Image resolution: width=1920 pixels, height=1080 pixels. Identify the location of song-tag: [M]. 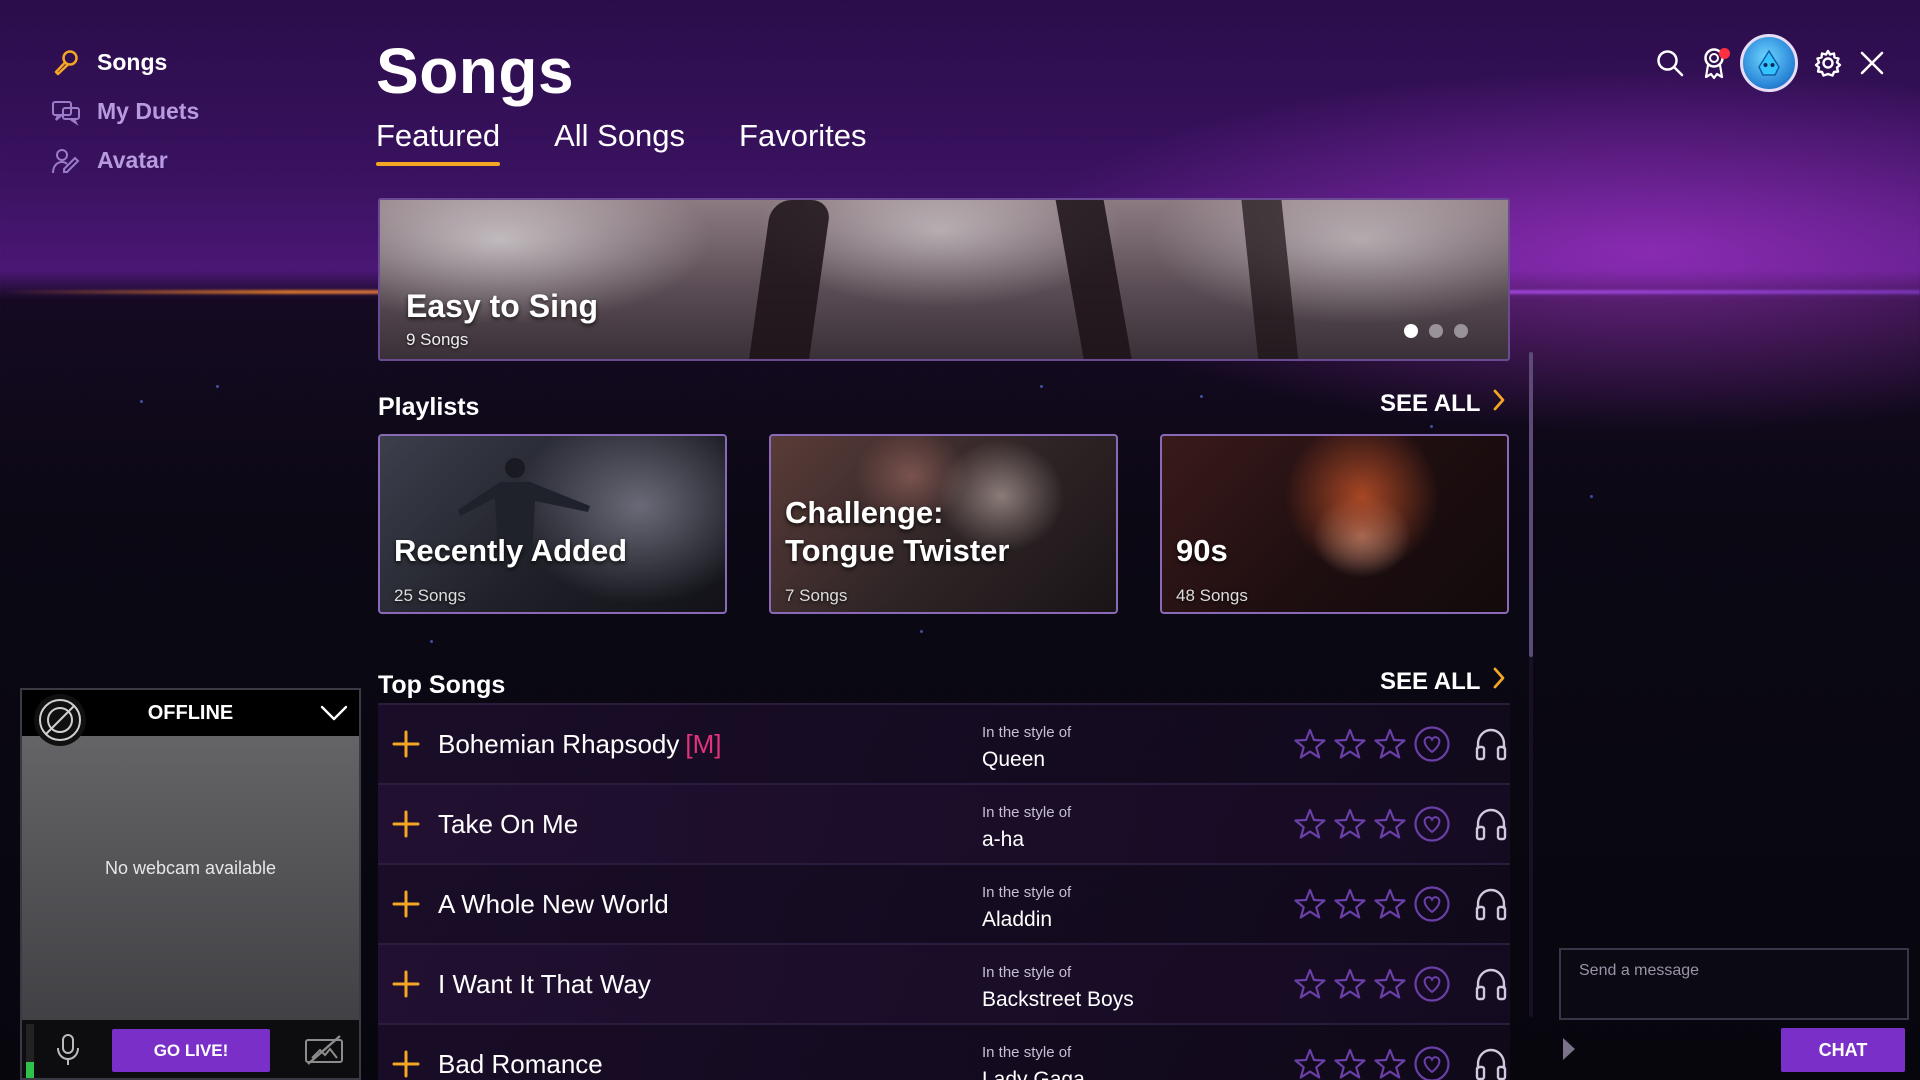
(703, 743).